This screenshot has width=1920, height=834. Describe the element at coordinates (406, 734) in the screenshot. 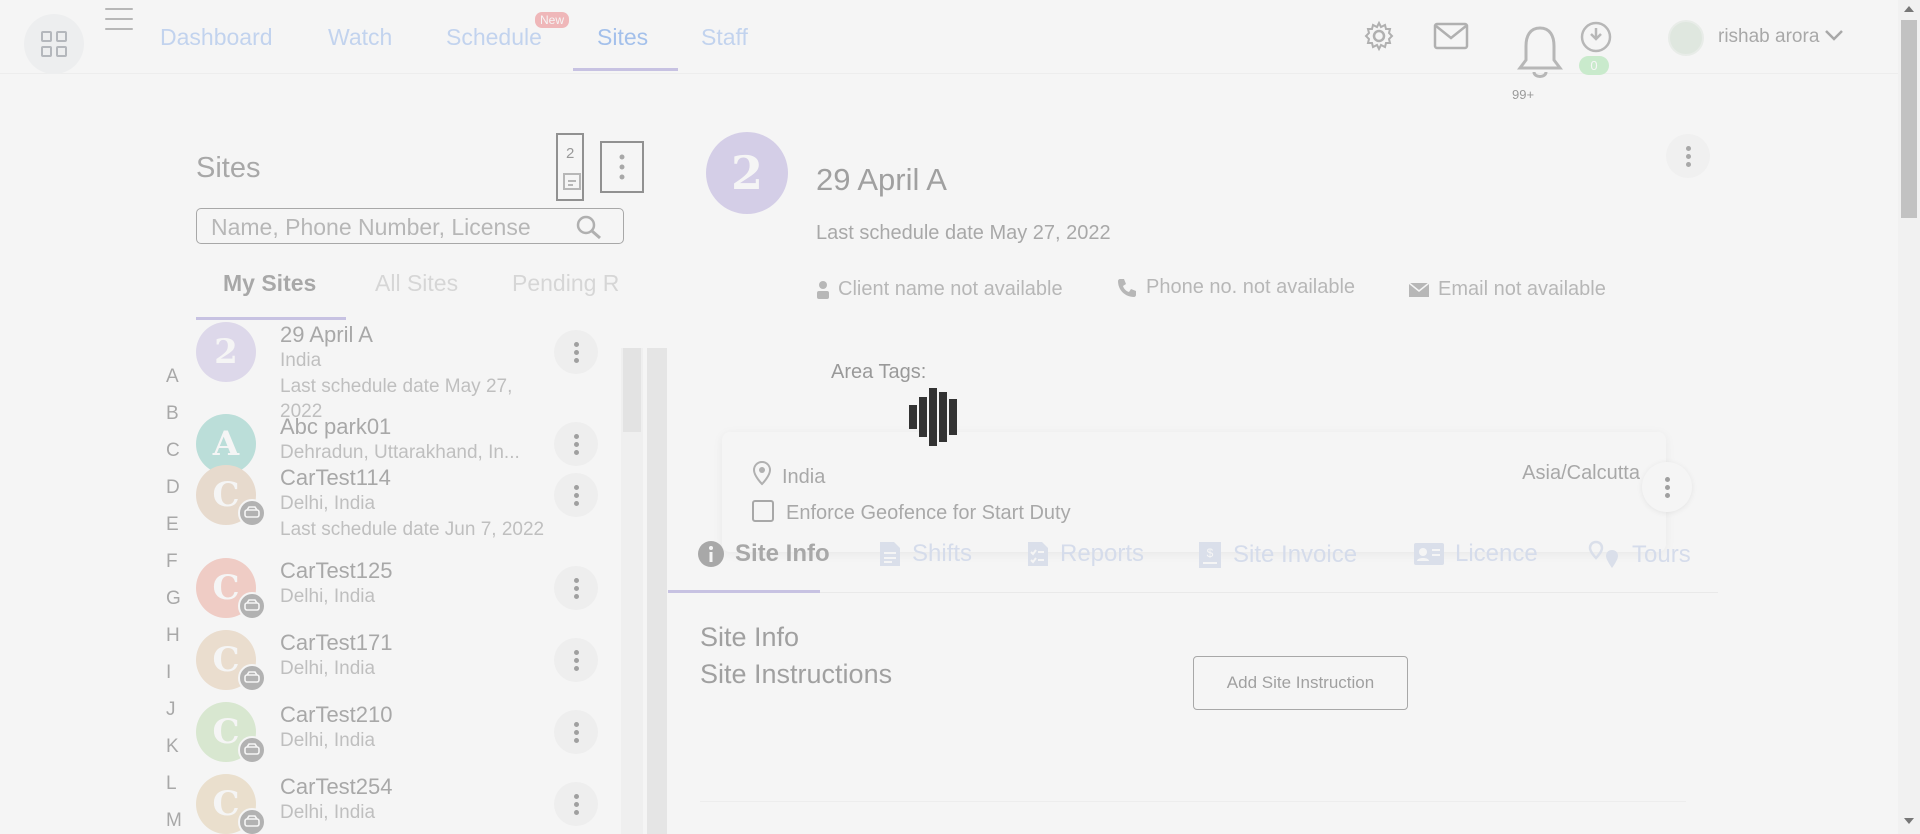

I see `site-list-item: C CarTest210 Delhi, India` at that location.